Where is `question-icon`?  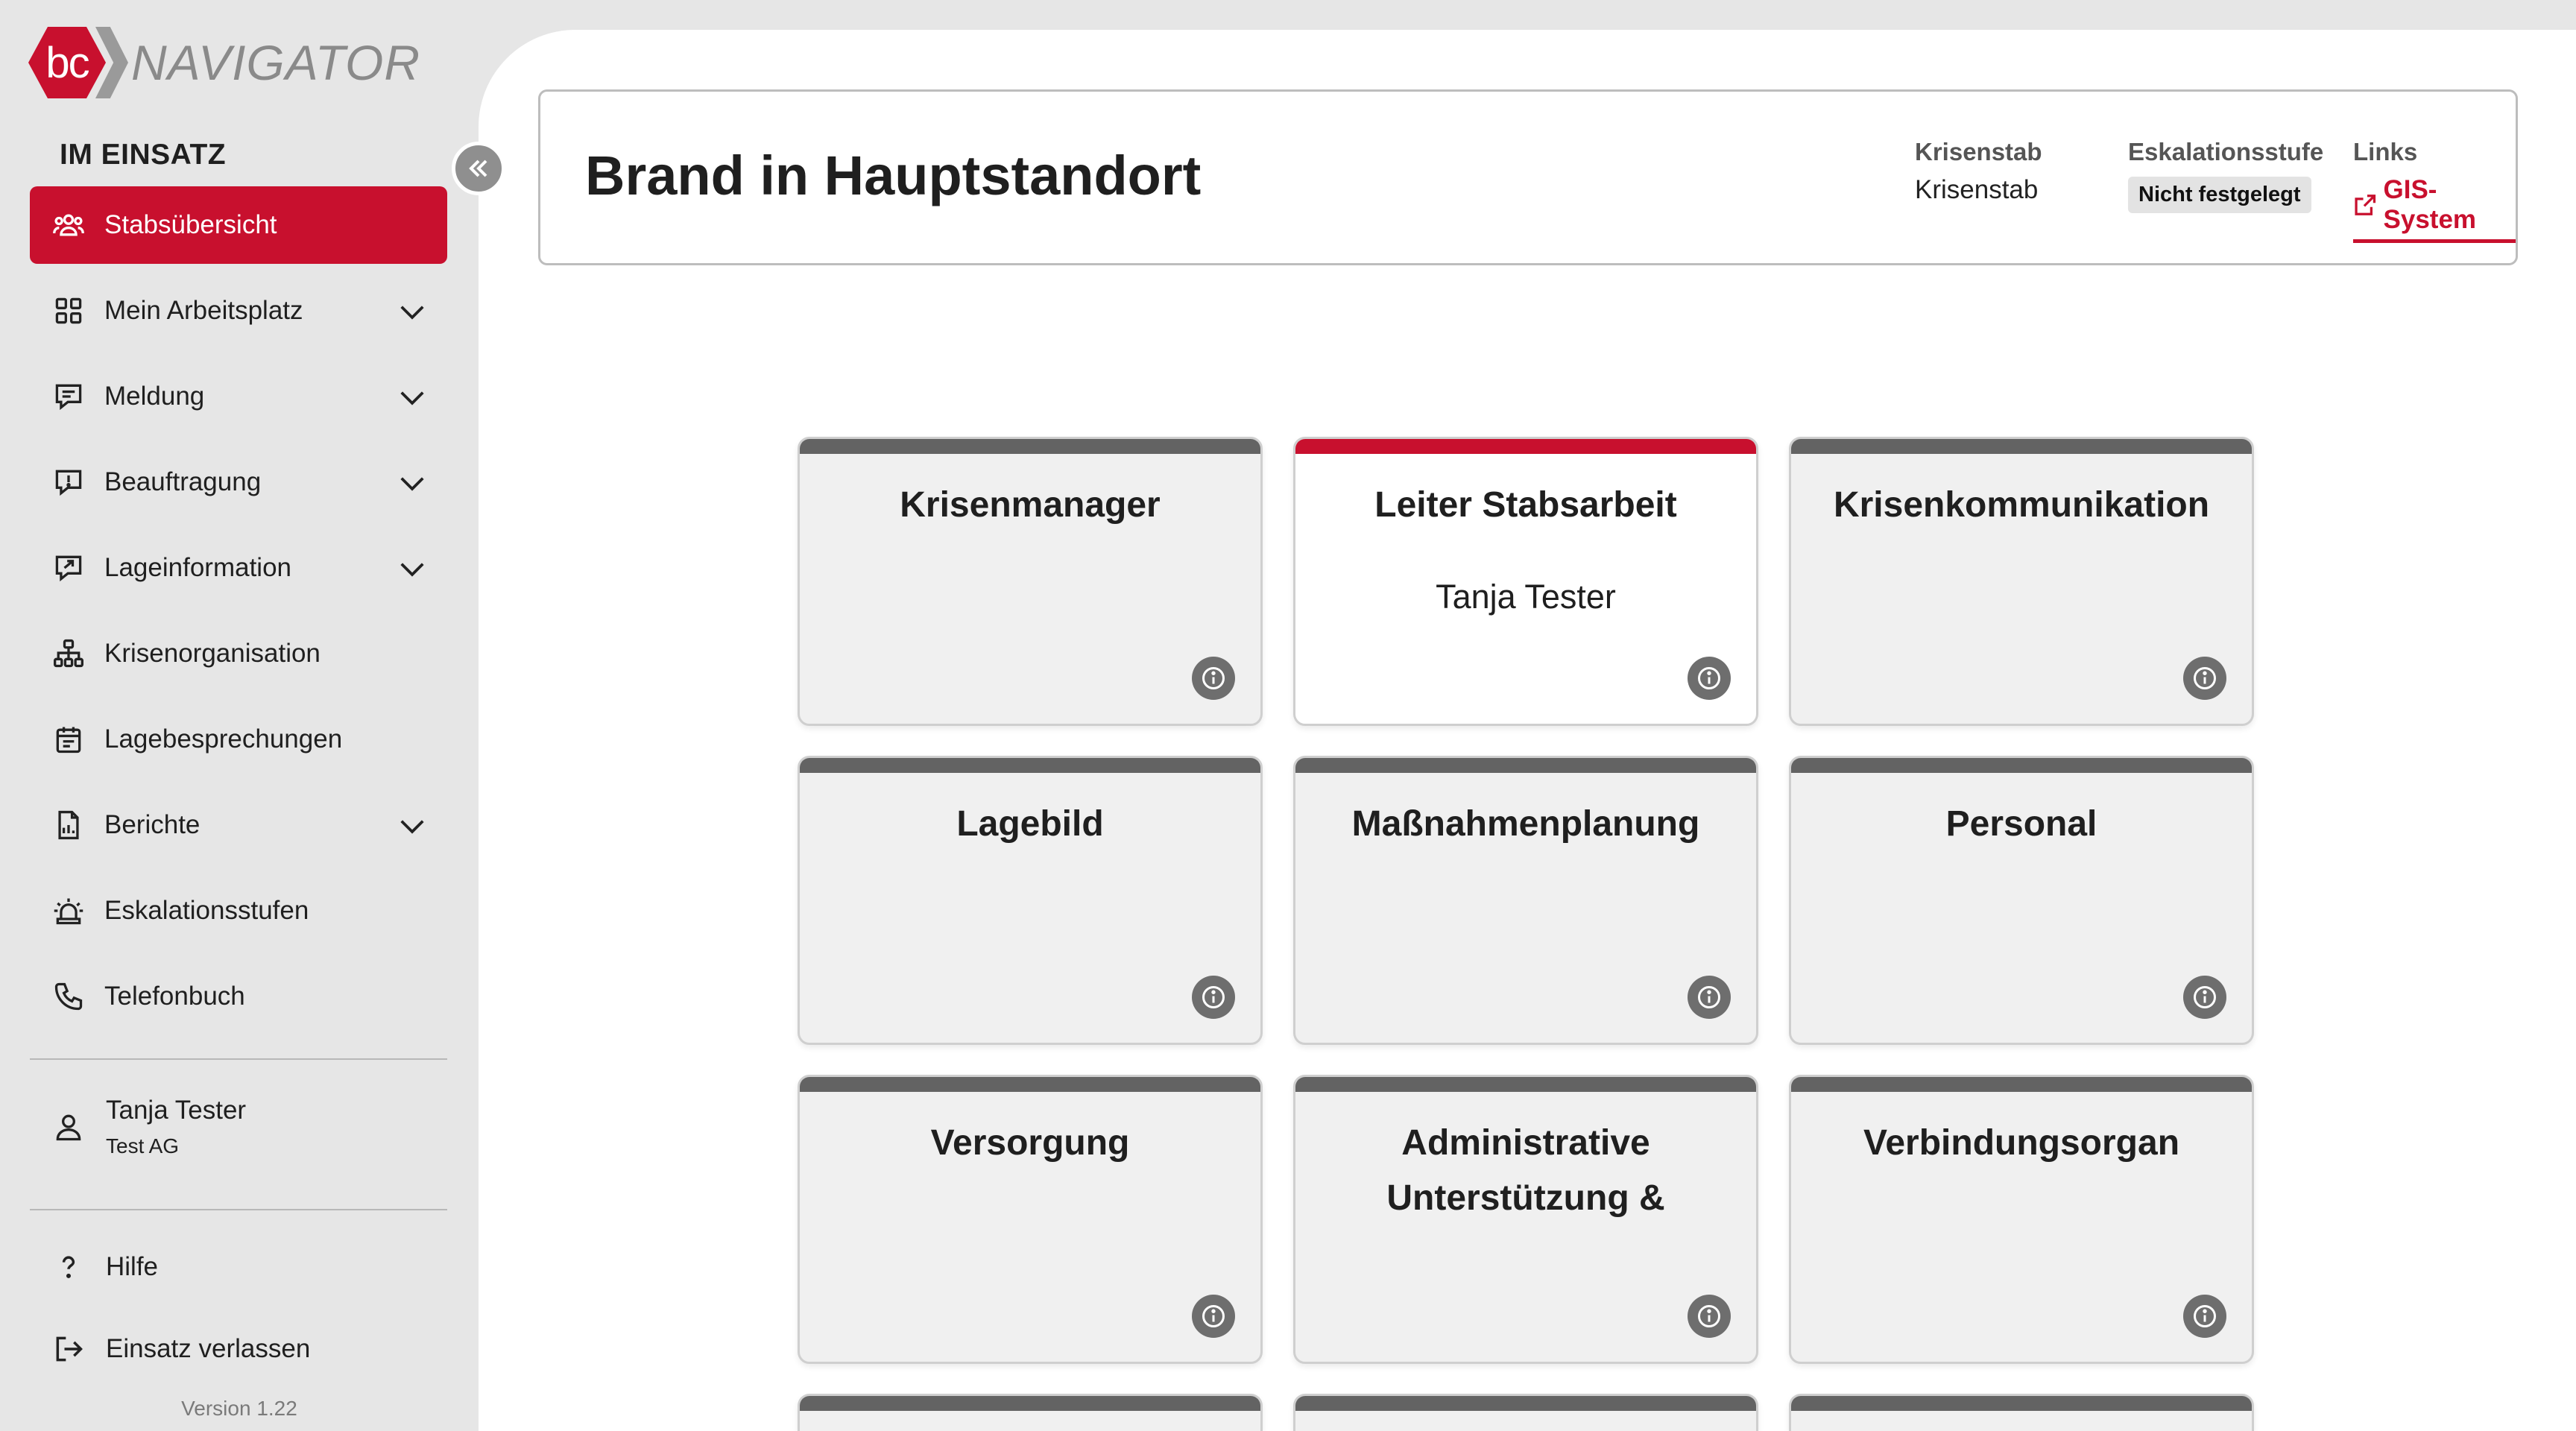
question-icon is located at coordinates (68, 1267).